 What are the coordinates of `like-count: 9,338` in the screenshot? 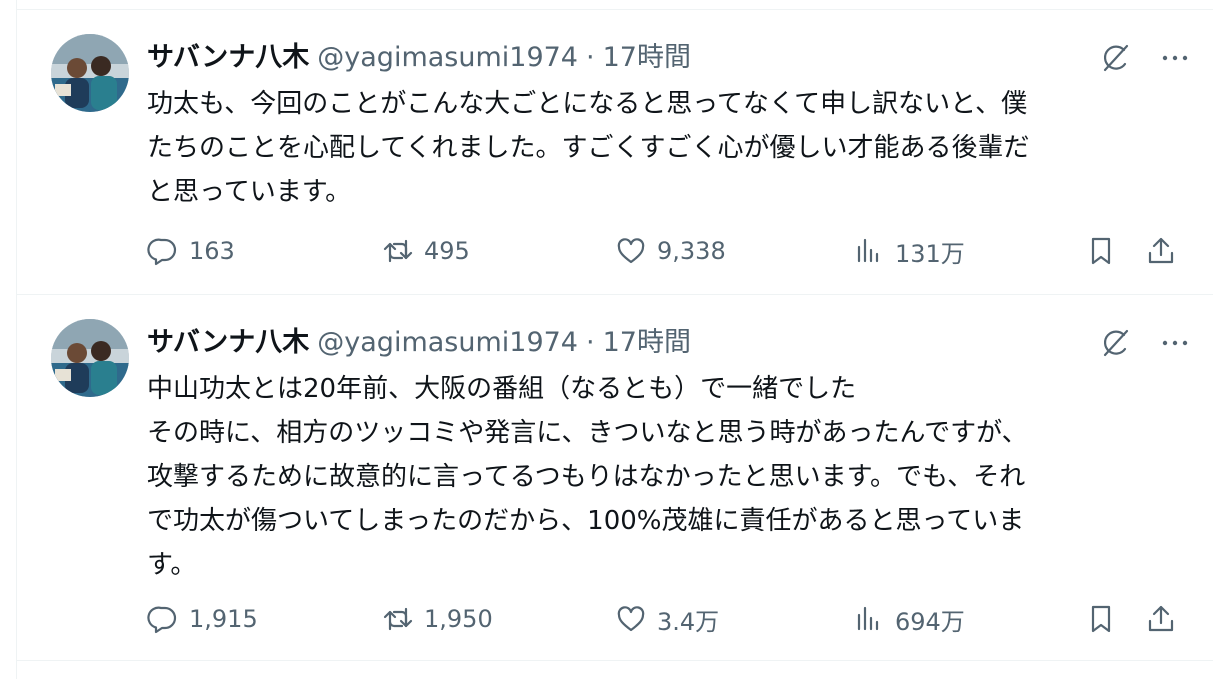 It's located at (691, 251).